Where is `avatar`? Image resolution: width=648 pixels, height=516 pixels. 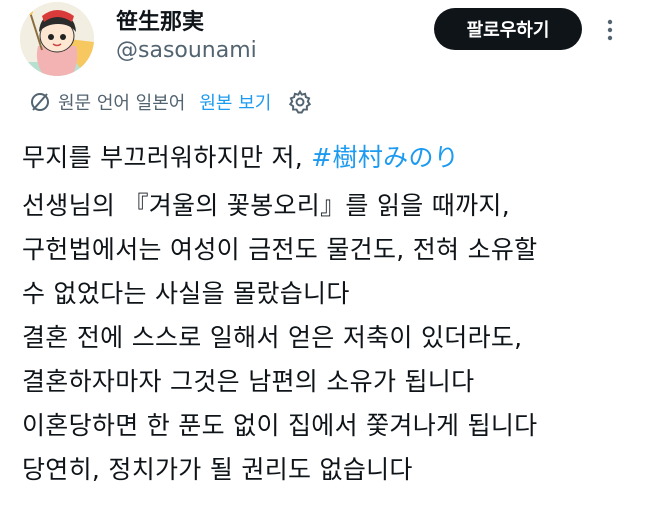 avatar is located at coordinates (57, 39).